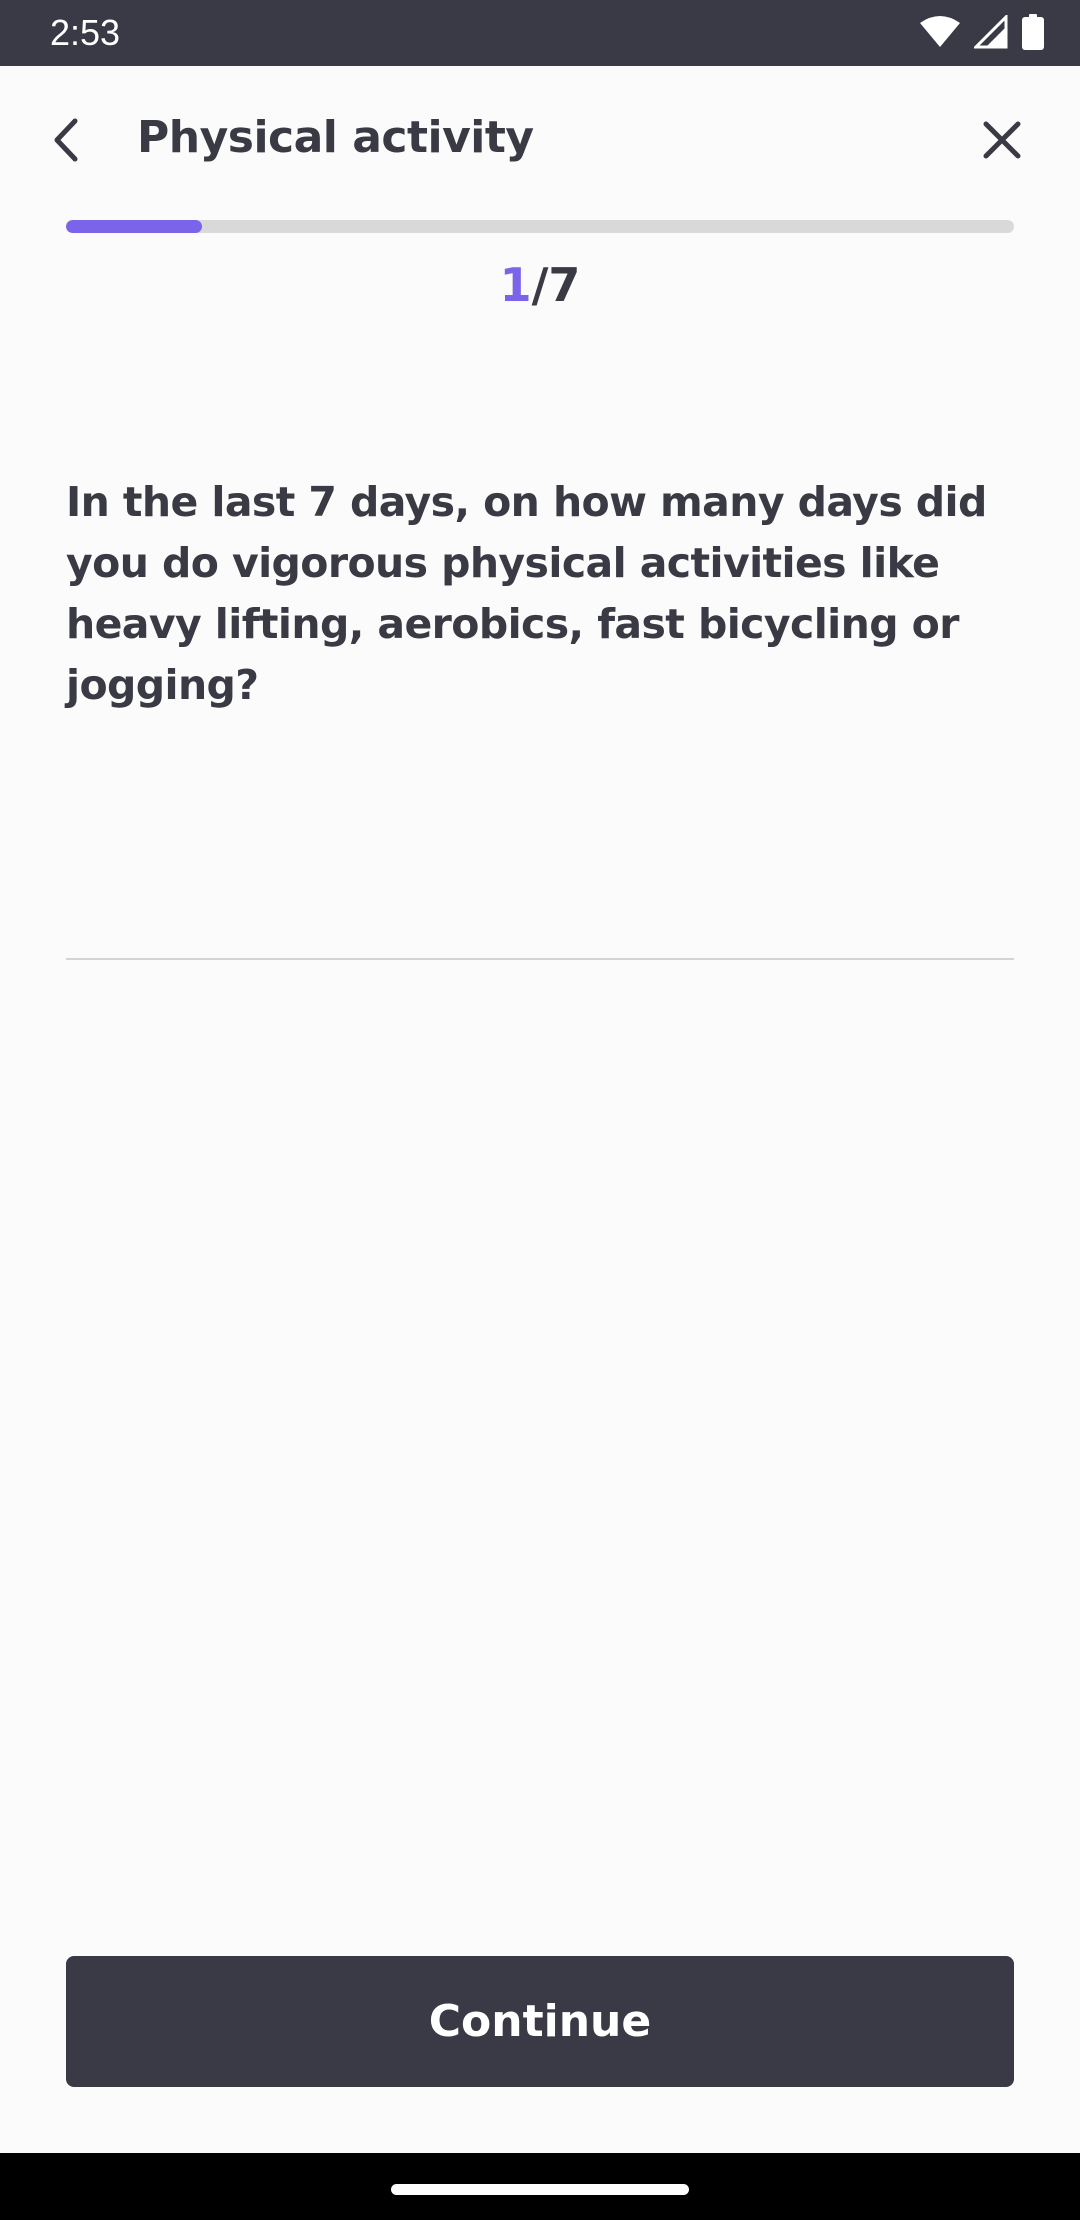 Image resolution: width=1080 pixels, height=2220 pixels. I want to click on answer-input, so click(540, 910).